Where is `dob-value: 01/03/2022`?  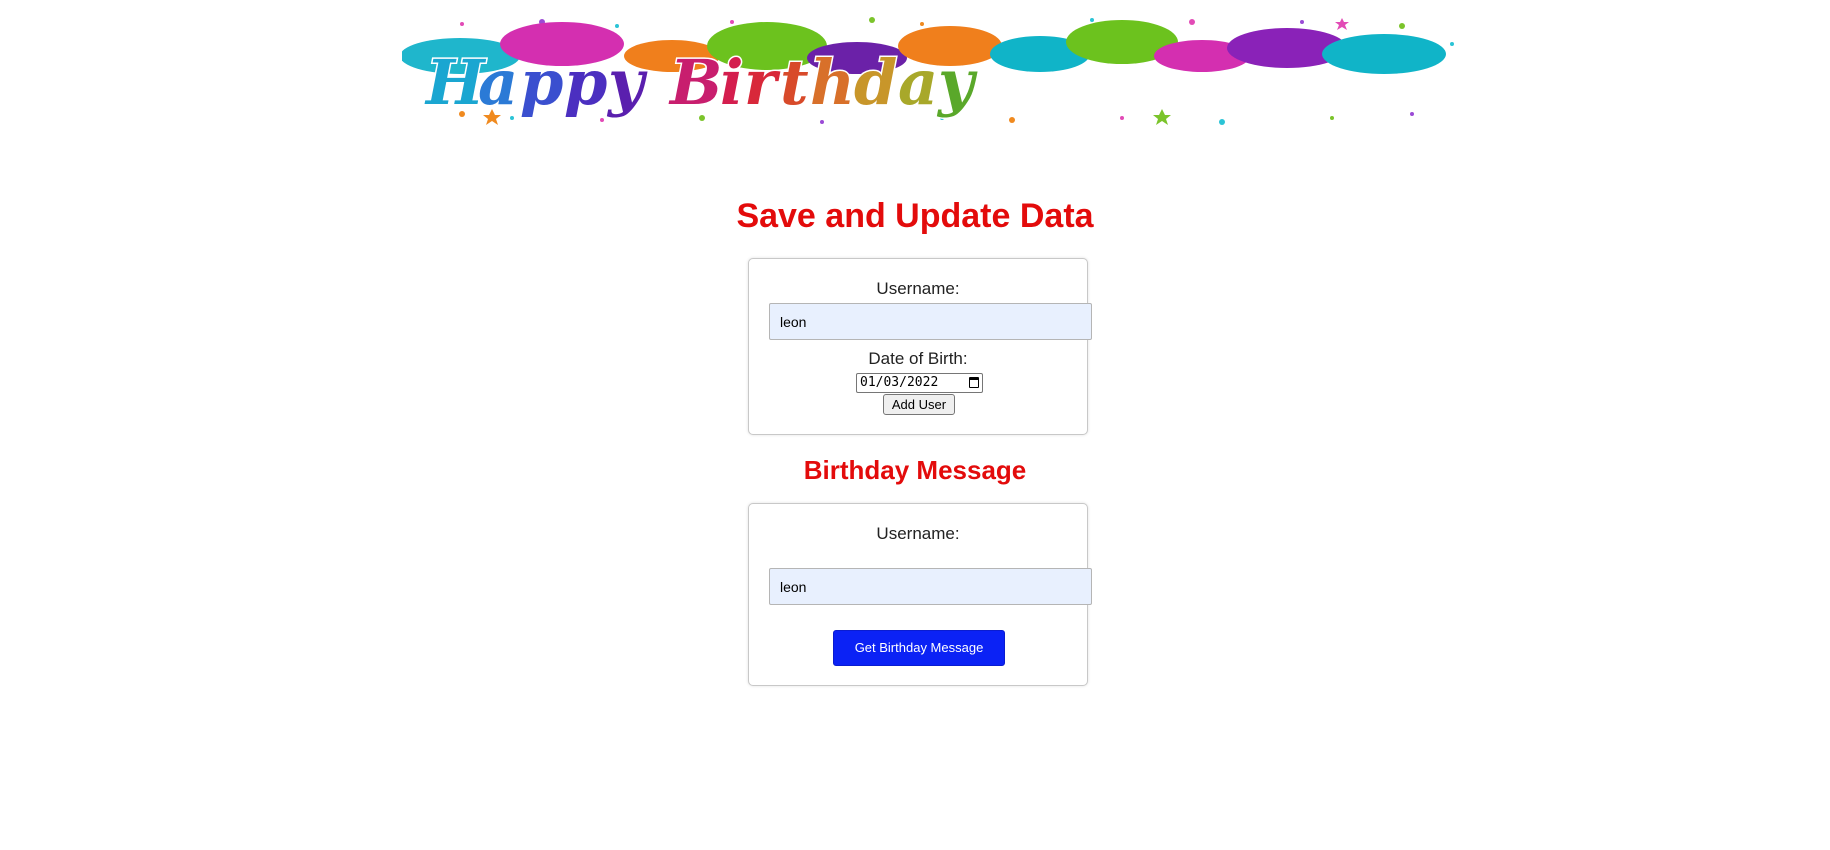
dob-value: 01/03/2022 is located at coordinates (899, 382).